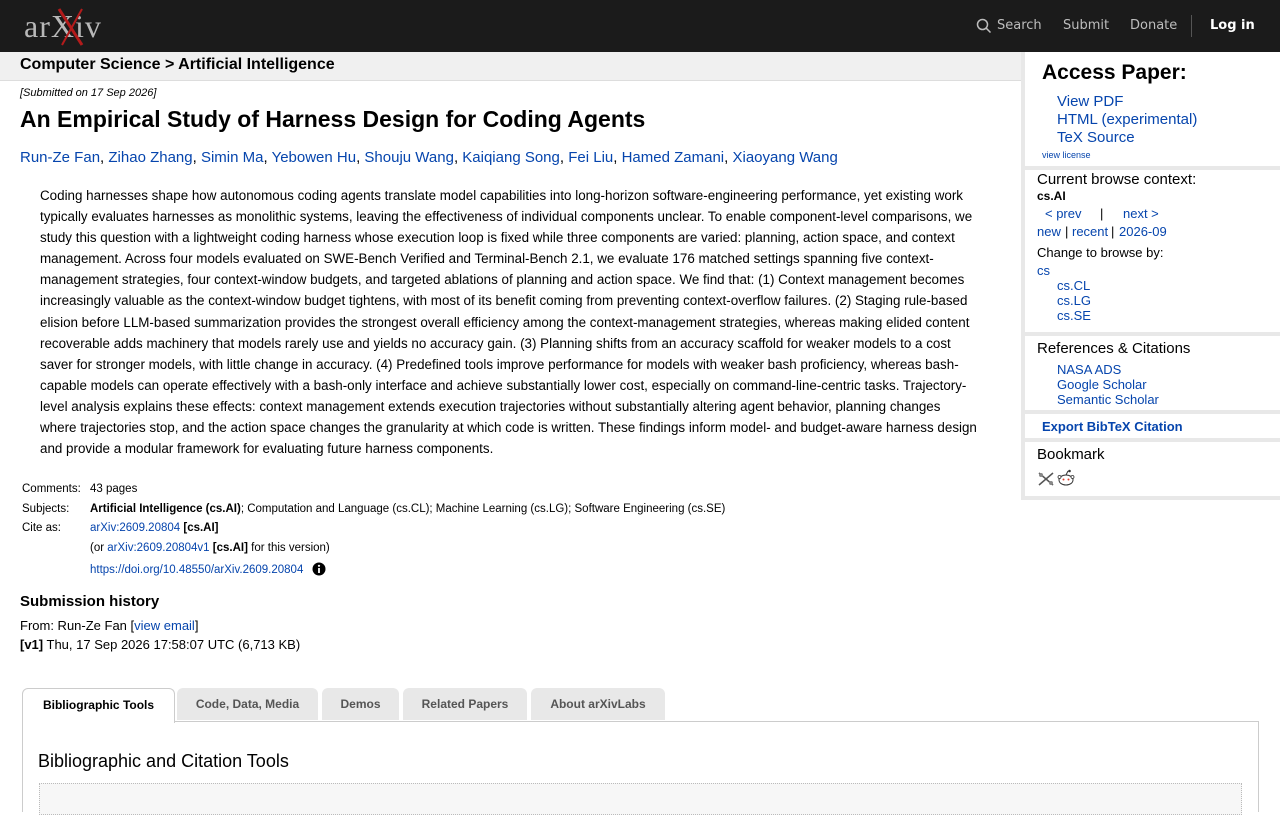 The height and width of the screenshot is (815, 1280). Describe the element at coordinates (1049, 231) in the screenshot. I see `new-link: new` at that location.